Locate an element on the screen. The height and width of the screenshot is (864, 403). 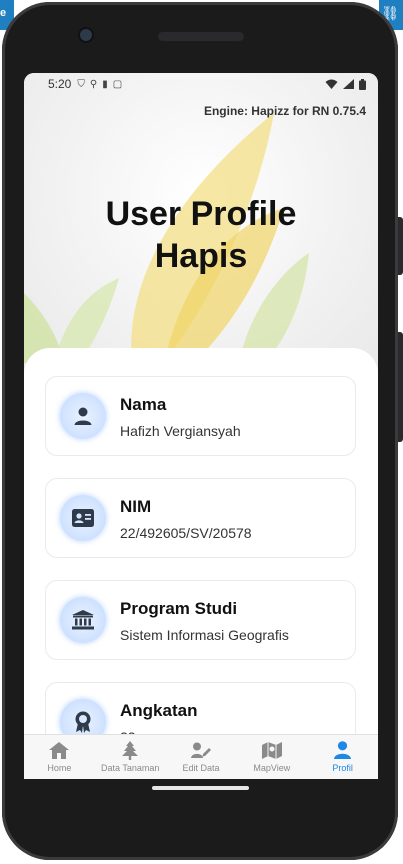
profile-label: Nama is located at coordinates (143, 404).